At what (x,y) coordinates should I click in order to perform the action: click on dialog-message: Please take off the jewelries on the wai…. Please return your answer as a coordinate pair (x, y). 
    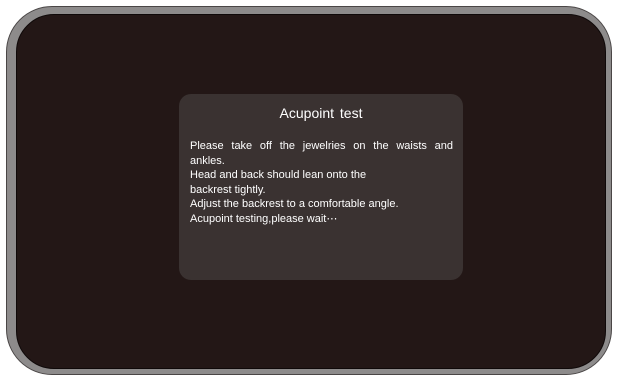
    Looking at the image, I should click on (321, 182).